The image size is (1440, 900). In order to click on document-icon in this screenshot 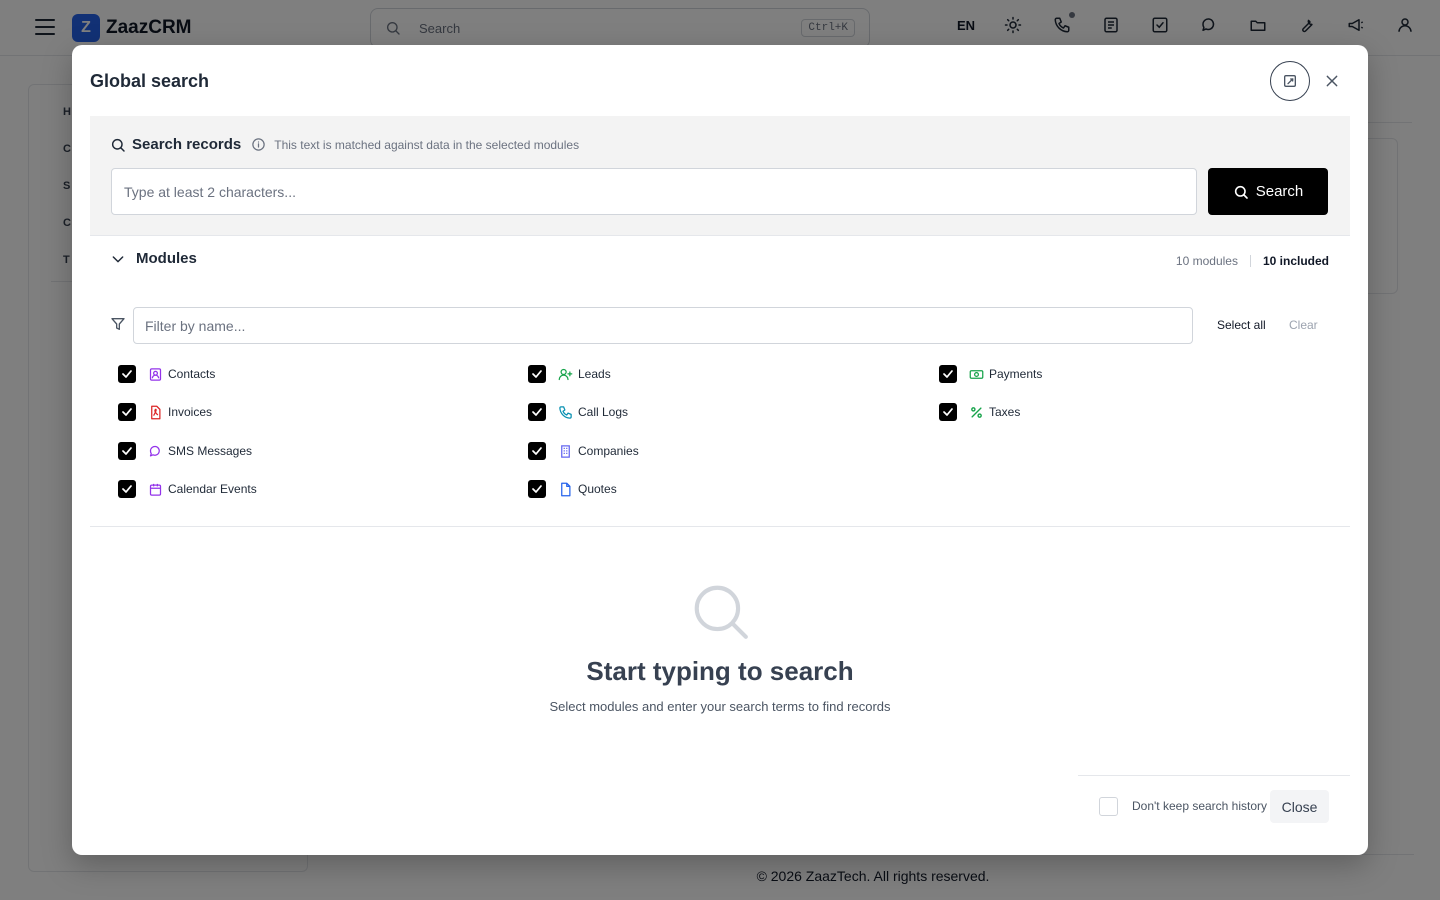, I will do `click(565, 489)`.